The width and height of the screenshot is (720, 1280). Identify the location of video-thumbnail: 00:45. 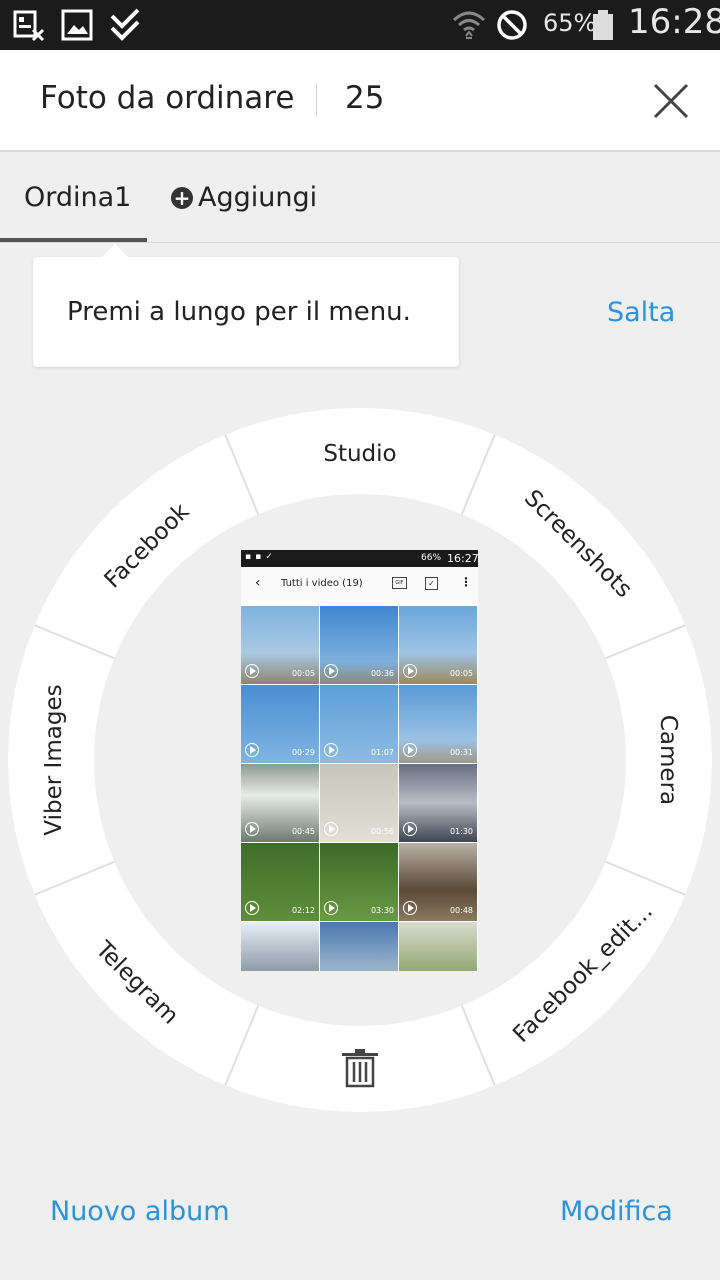
(280, 803).